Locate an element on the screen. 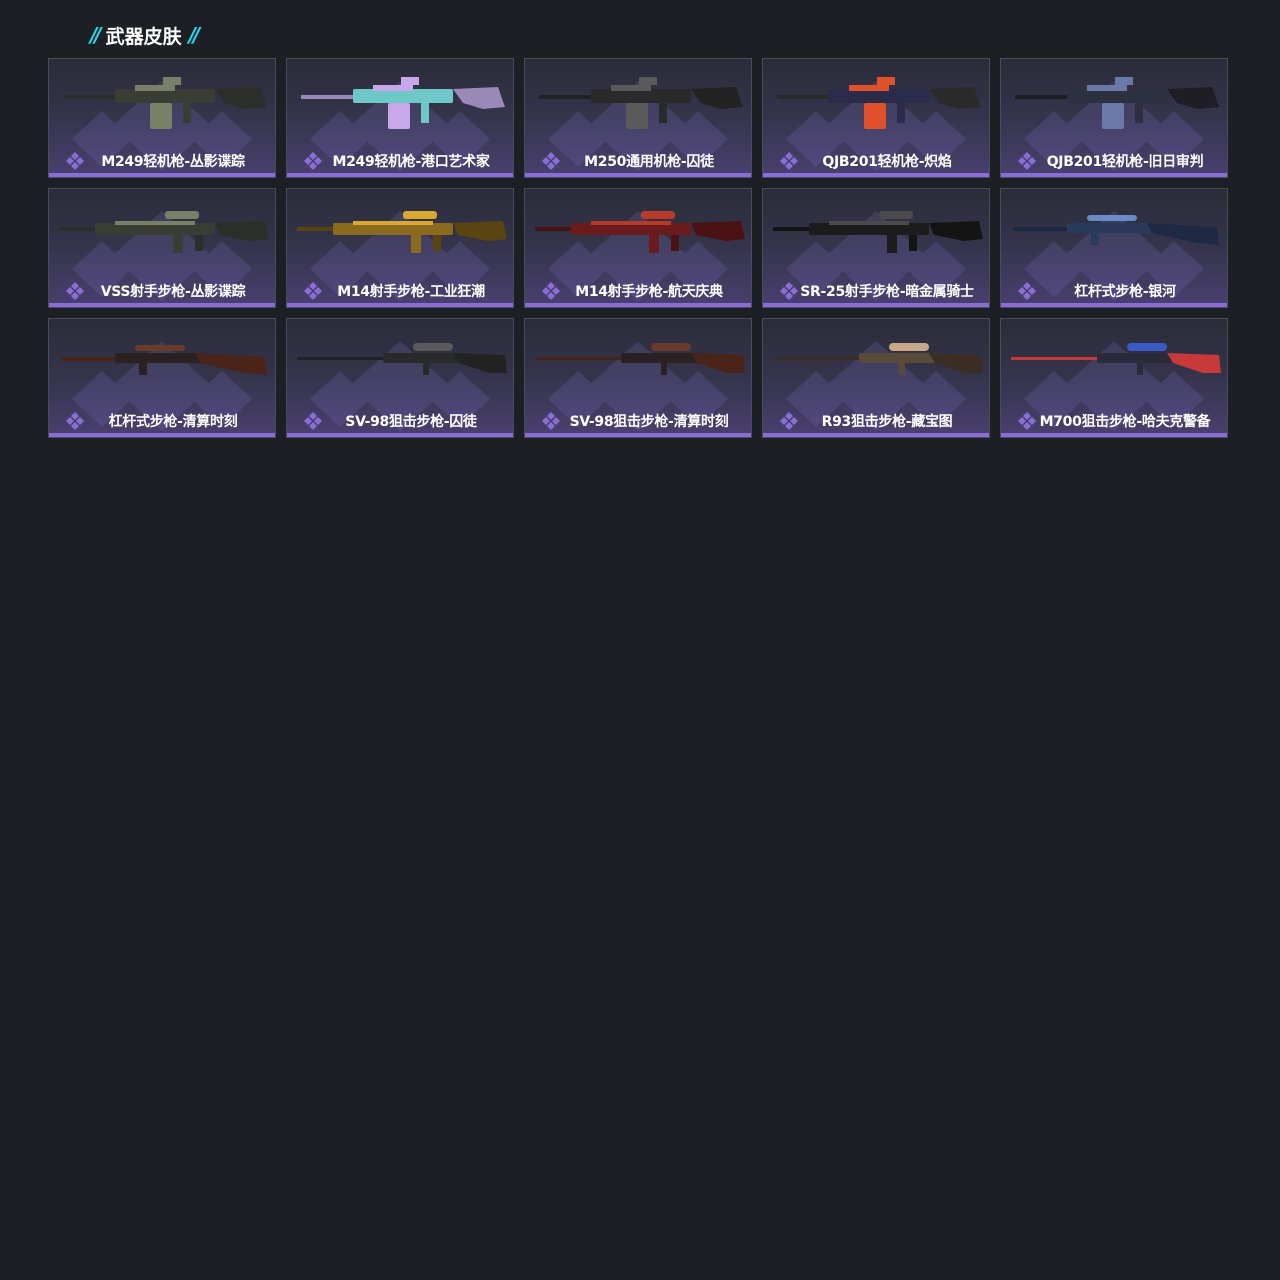 This screenshot has width=1280, height=1280. card-label-row: M700狙击步枪-哈夫克警备 is located at coordinates (1114, 421).